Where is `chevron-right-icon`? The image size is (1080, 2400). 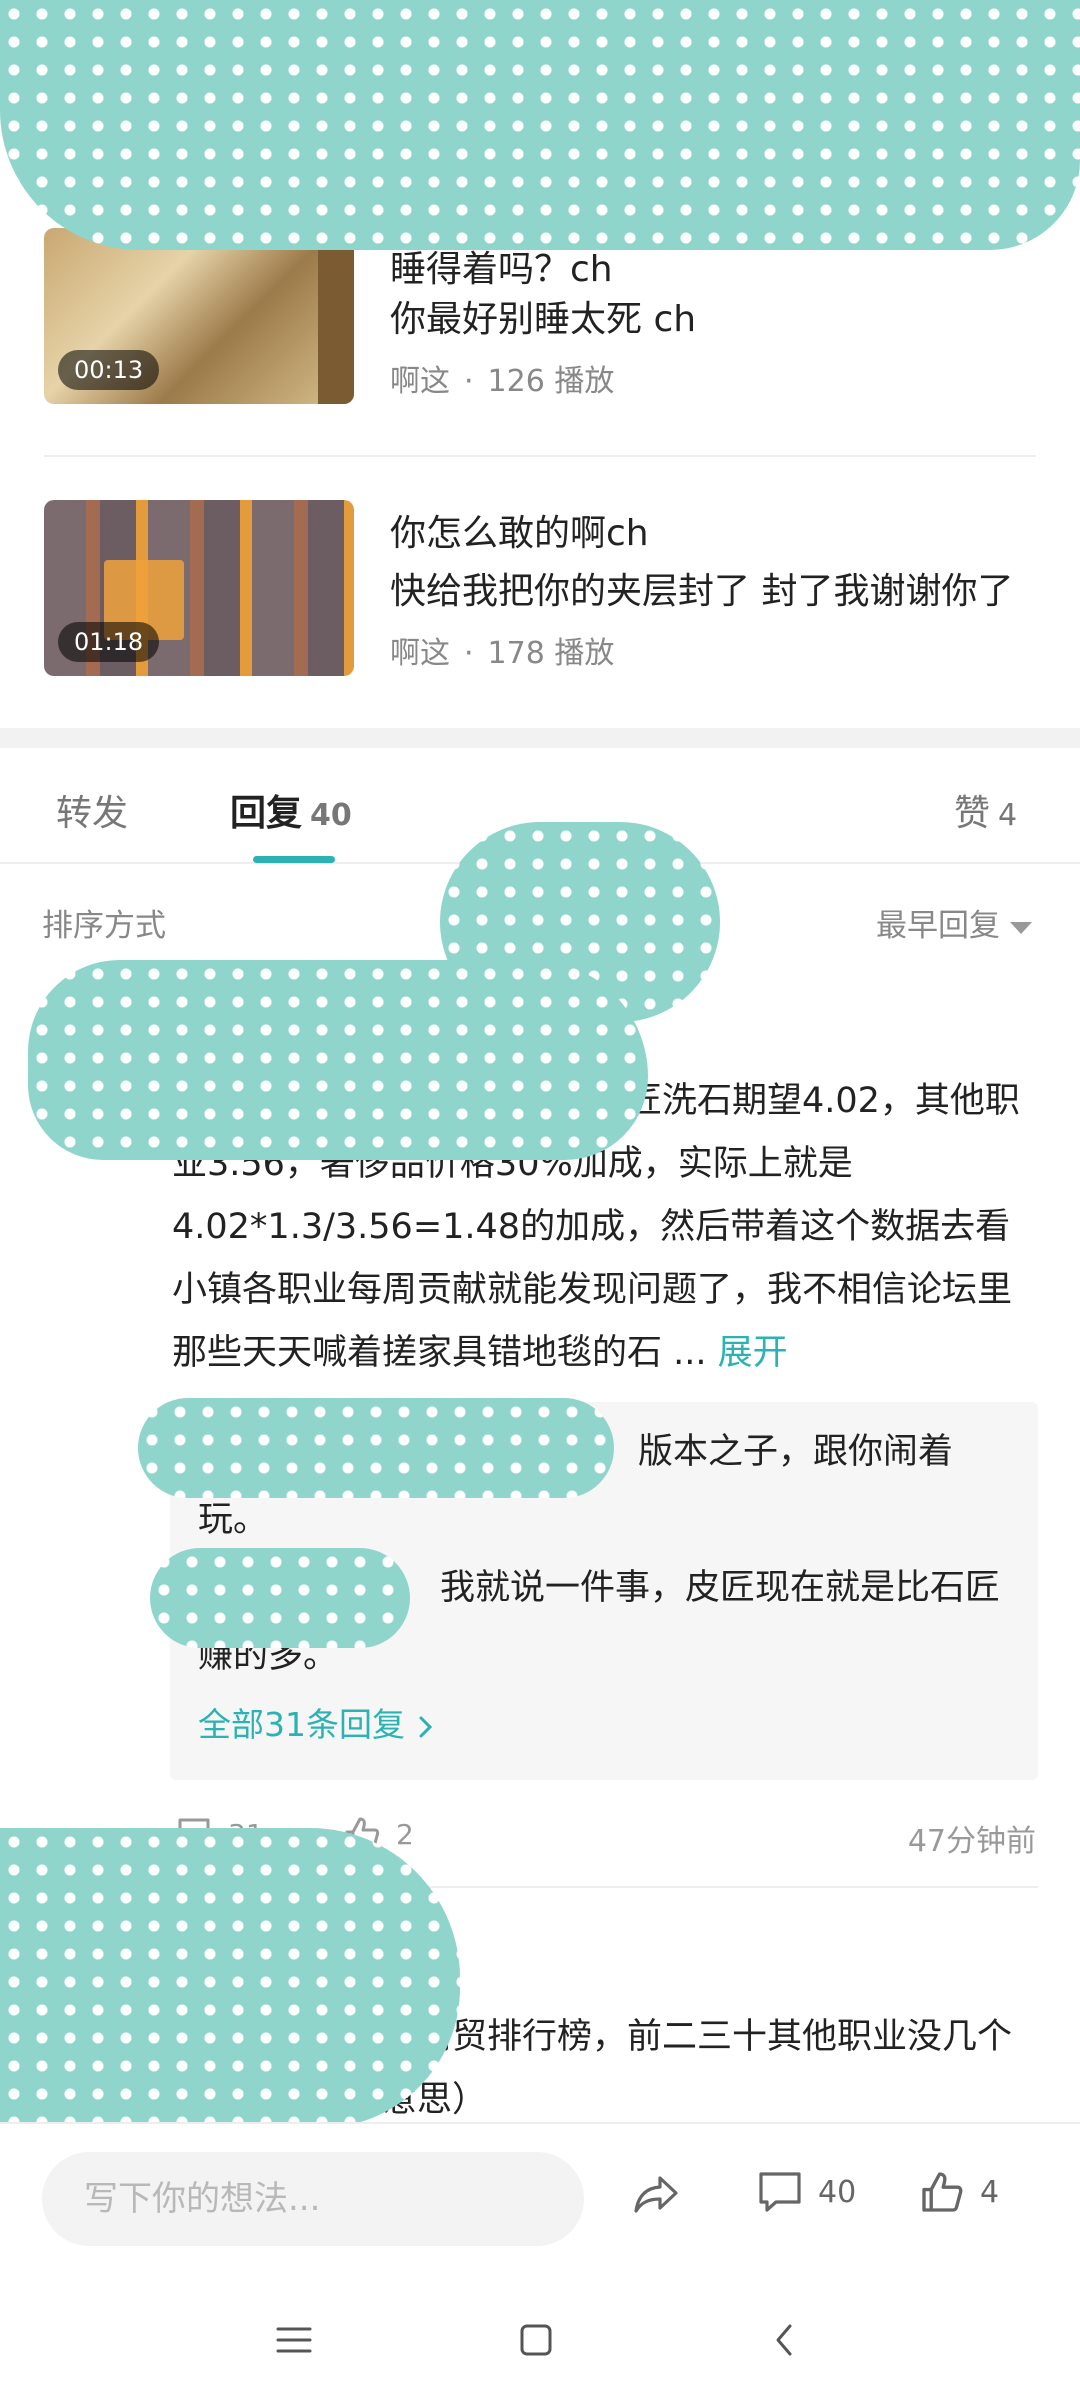
chevron-right-icon is located at coordinates (425, 1726).